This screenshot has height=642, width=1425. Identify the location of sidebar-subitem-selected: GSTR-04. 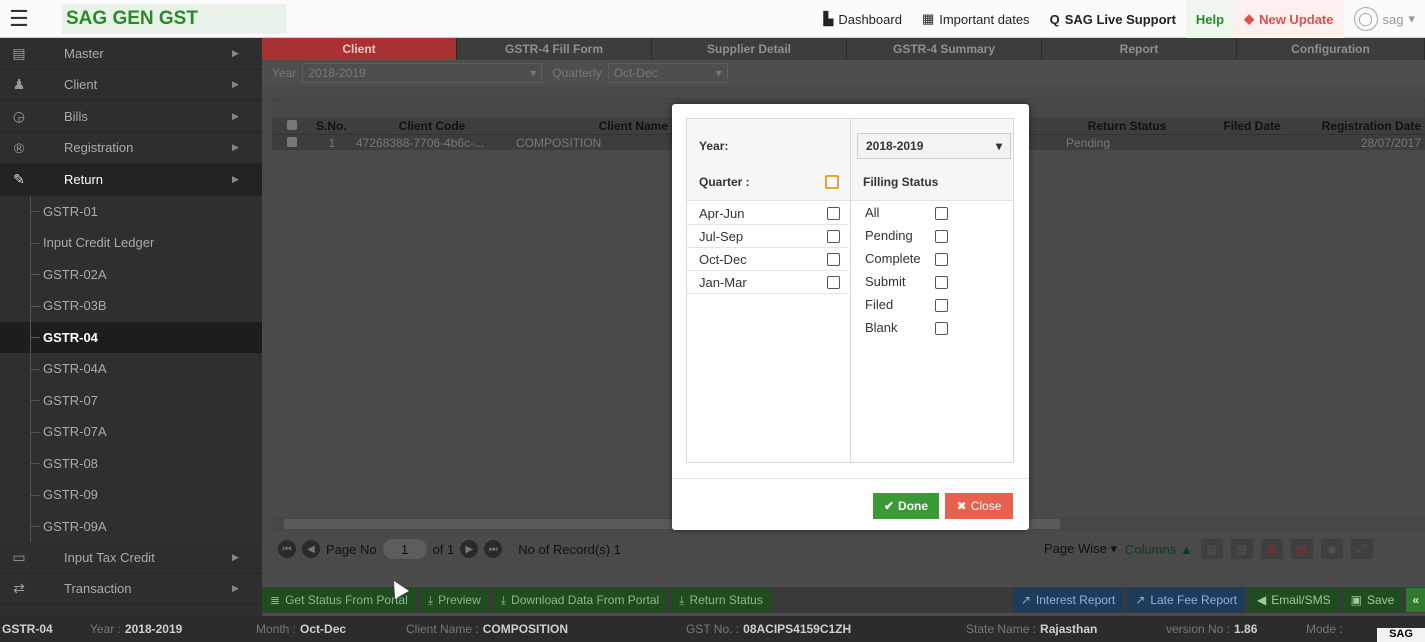
(131, 337).